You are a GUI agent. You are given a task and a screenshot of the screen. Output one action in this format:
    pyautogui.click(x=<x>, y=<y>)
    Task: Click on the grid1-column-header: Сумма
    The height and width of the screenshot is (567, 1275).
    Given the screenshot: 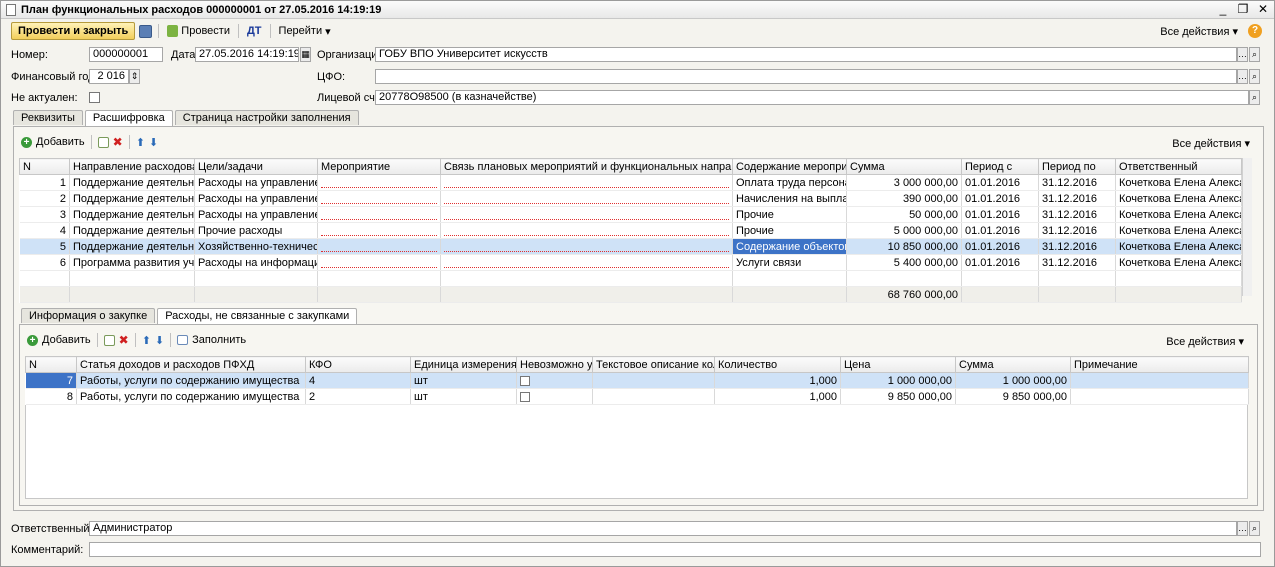 What is the action you would take?
    pyautogui.click(x=904, y=166)
    